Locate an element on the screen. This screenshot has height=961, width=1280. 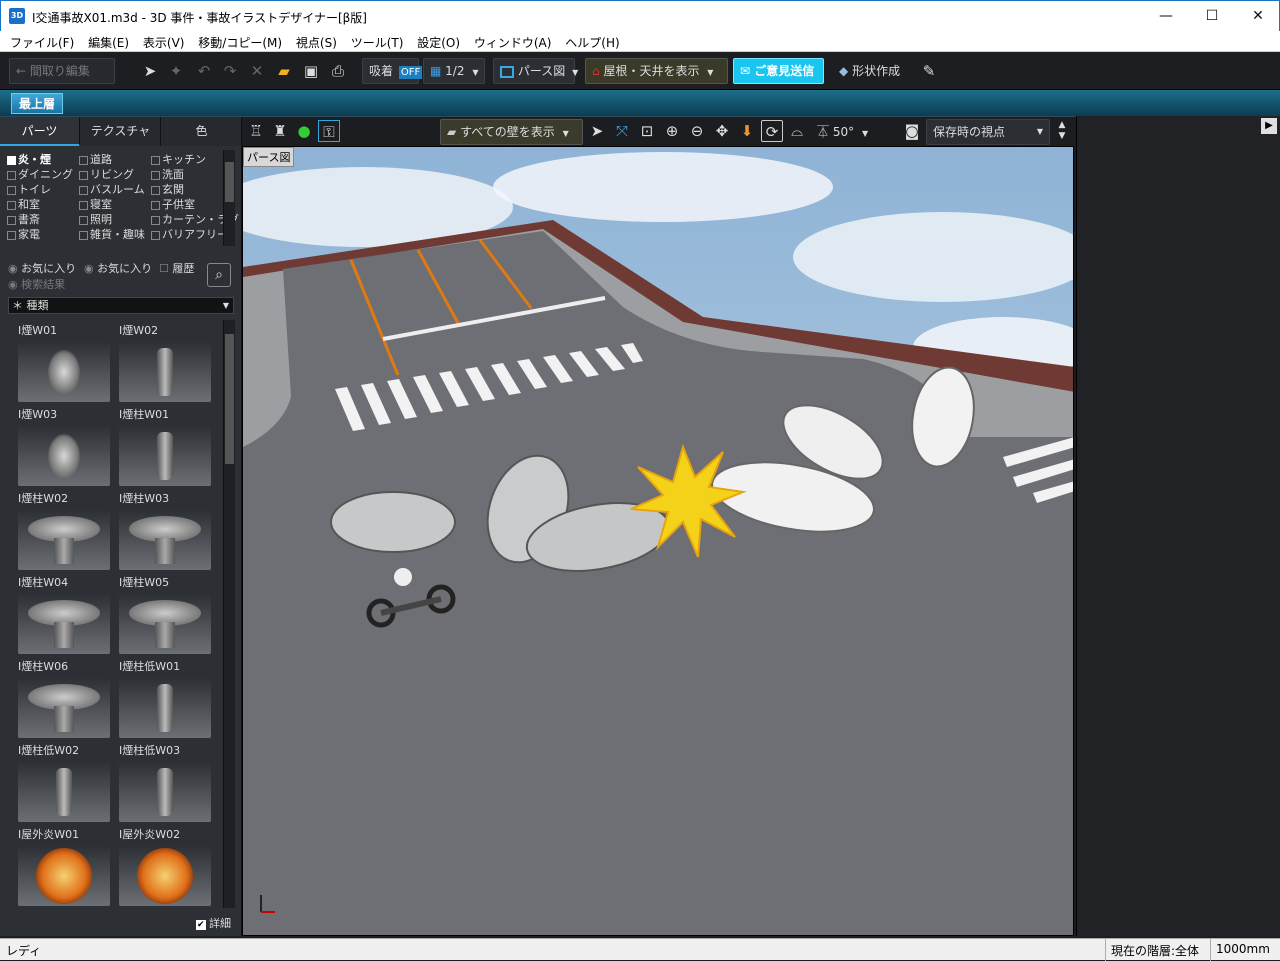
menu-help: ヘルプ(H) is located at coordinates (592, 41).